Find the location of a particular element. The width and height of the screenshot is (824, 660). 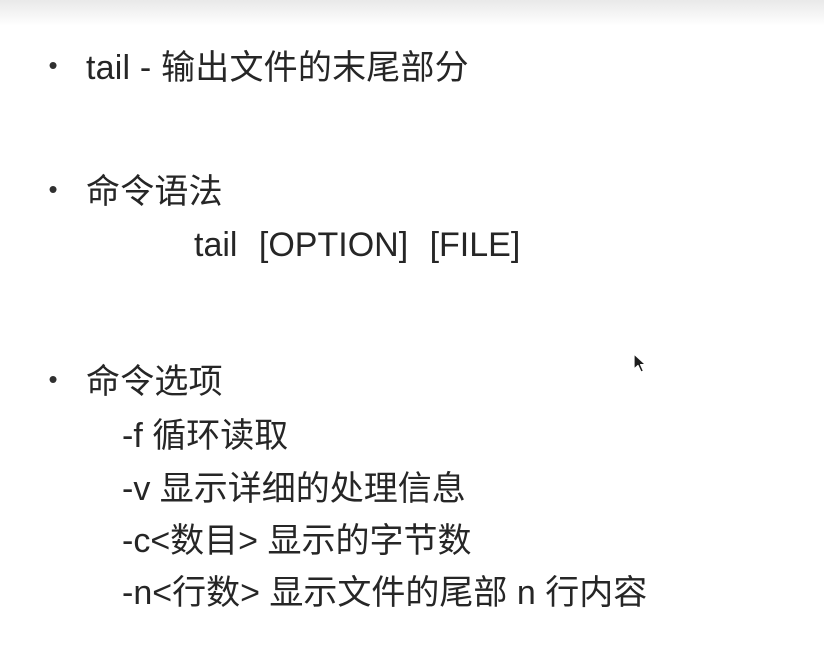

option-f: -f 循环读取 is located at coordinates (205, 436).